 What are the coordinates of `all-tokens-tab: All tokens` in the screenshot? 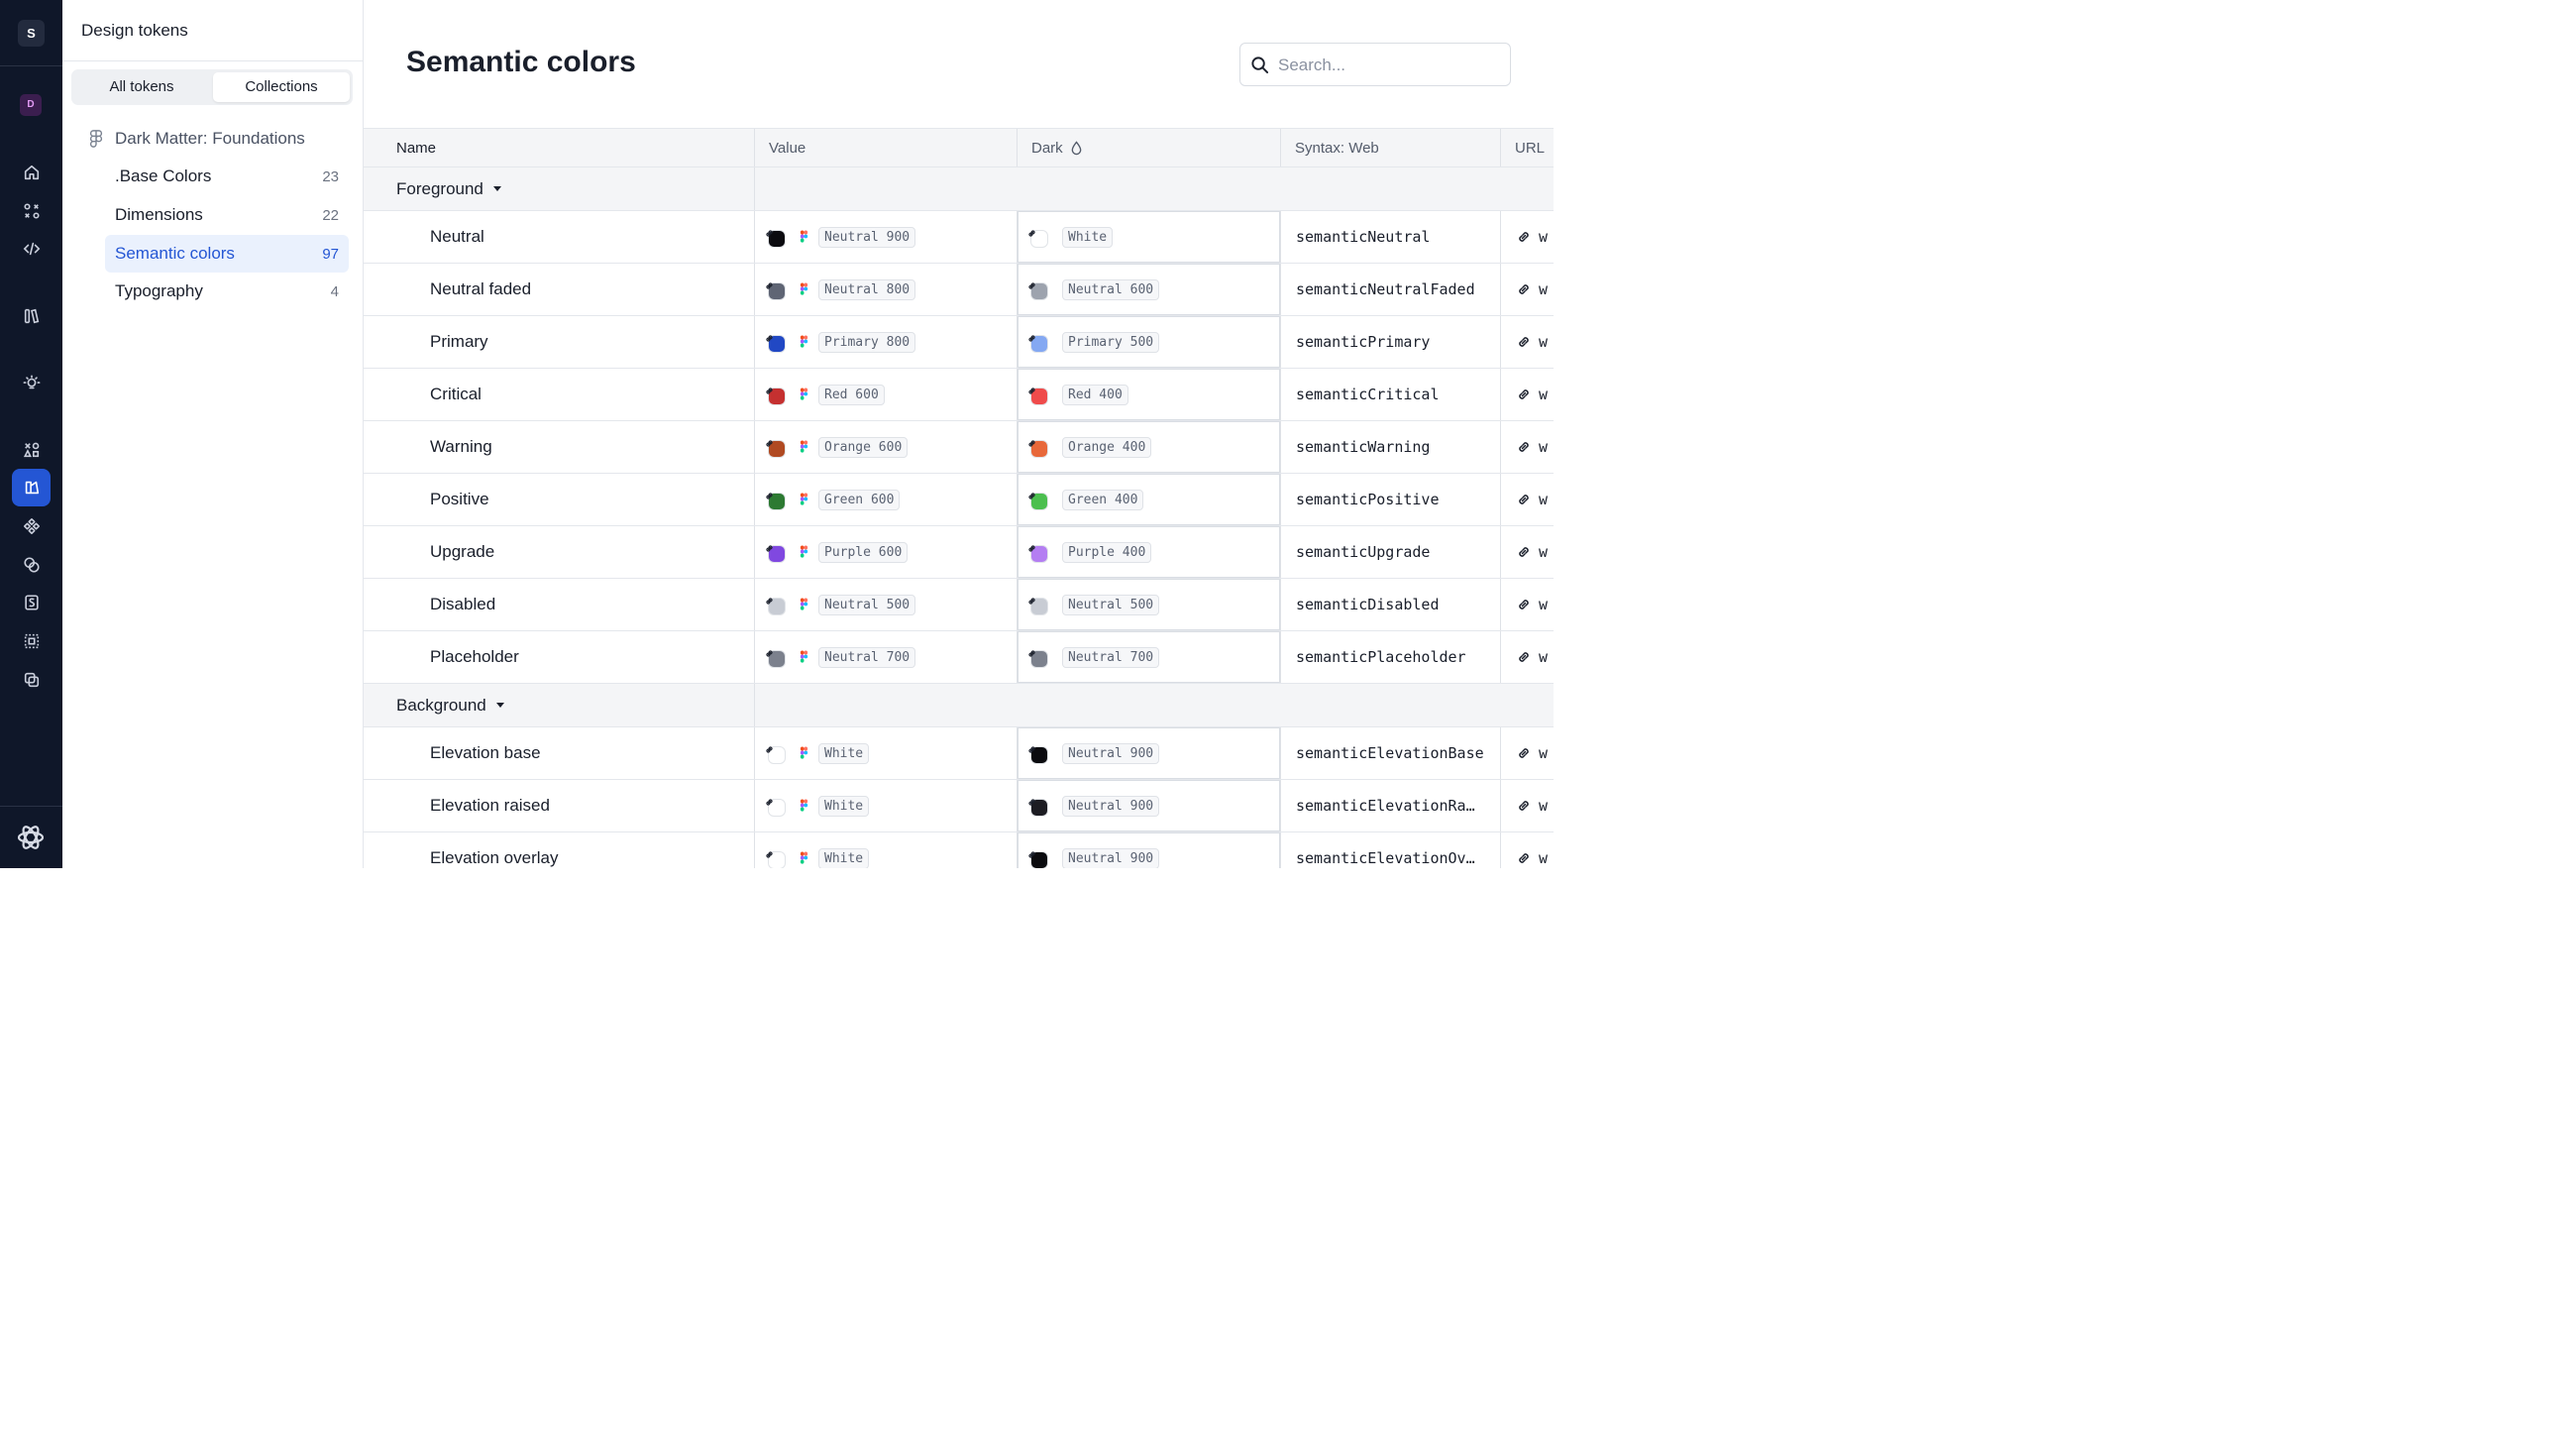 It's located at (141, 87).